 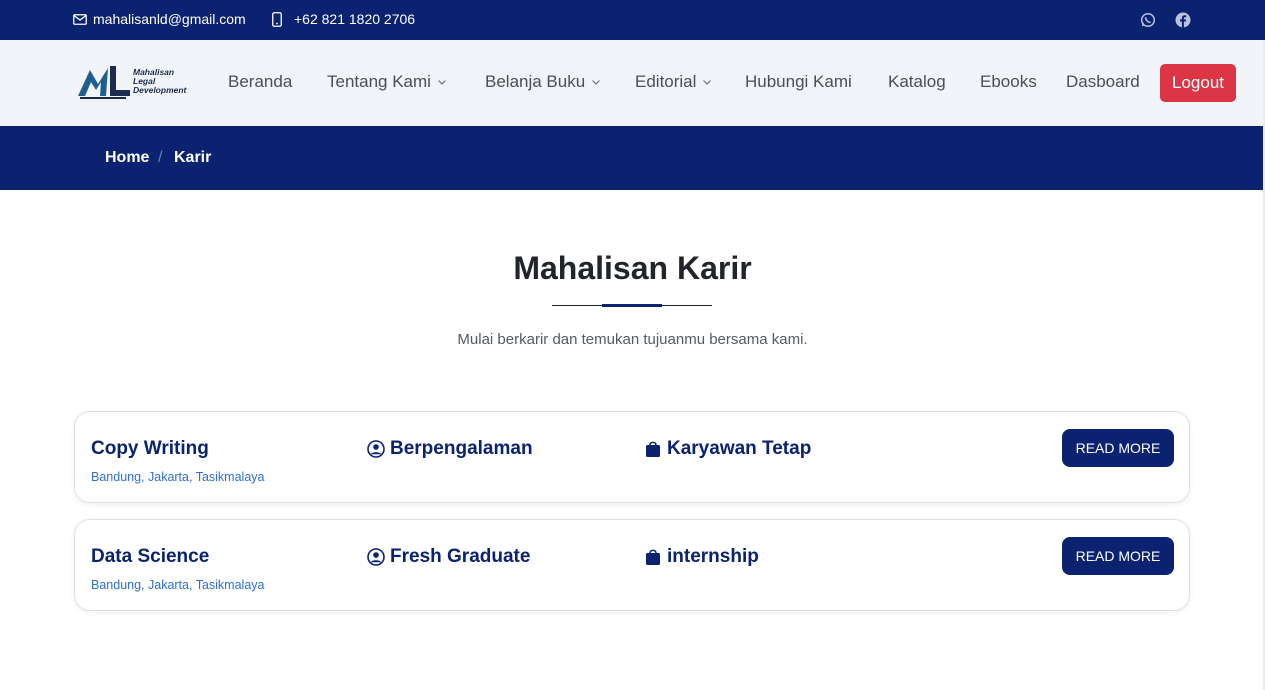 What do you see at coordinates (150, 557) in the screenshot?
I see `job-title: Data Science` at bounding box center [150, 557].